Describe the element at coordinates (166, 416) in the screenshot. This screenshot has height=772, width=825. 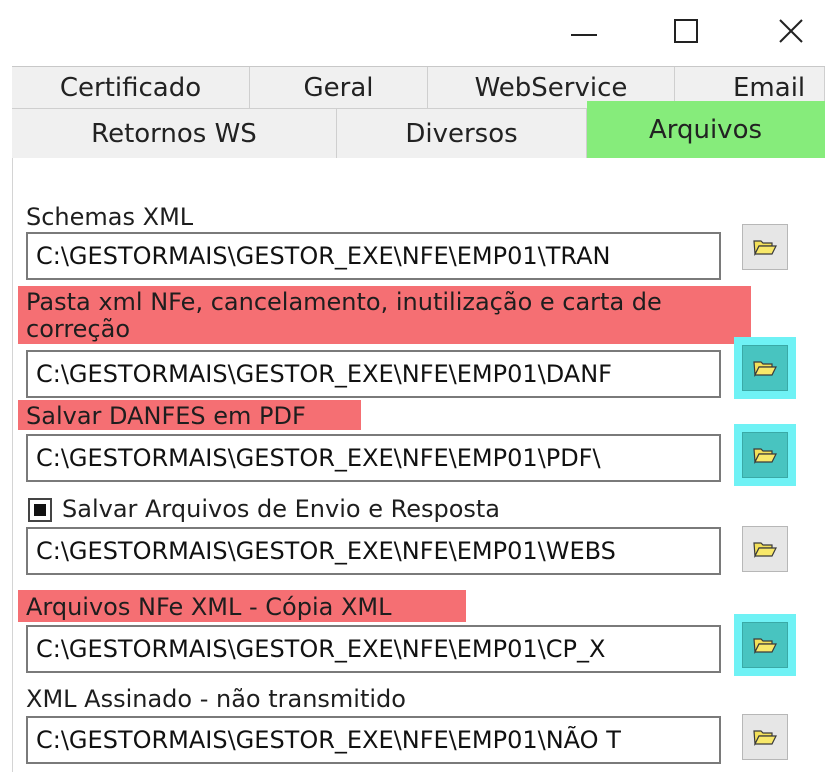
I see `danfes-pdf-label: Salvar DANFES em PDF` at that location.